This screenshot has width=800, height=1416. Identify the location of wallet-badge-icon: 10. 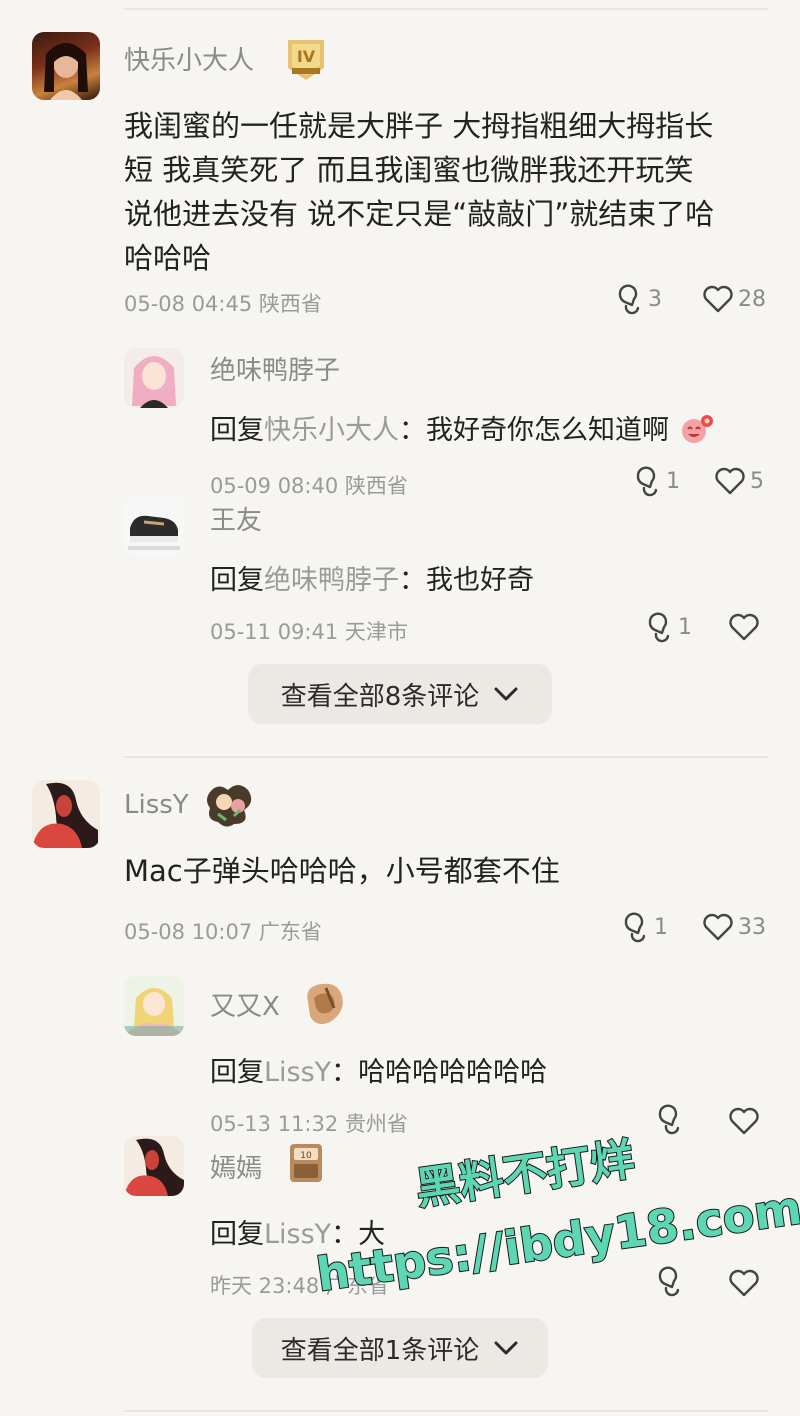
(310, 1162).